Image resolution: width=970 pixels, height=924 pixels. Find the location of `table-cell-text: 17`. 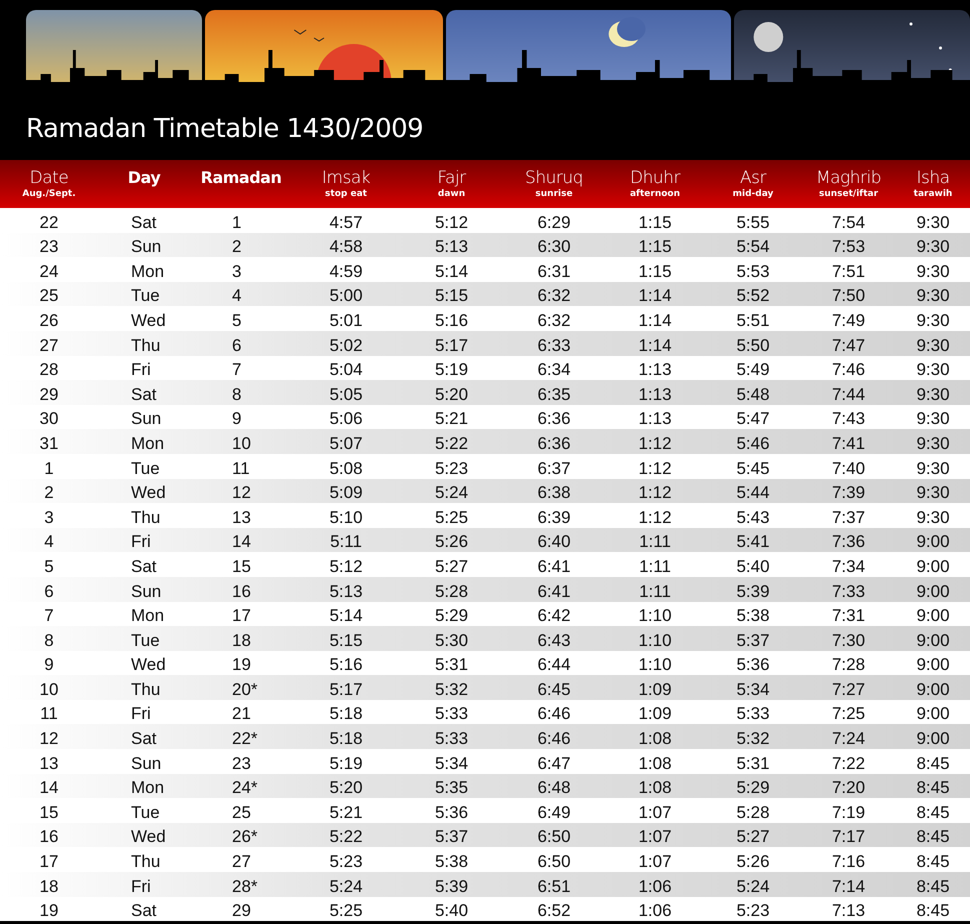

table-cell-text: 17 is located at coordinates (49, 862).